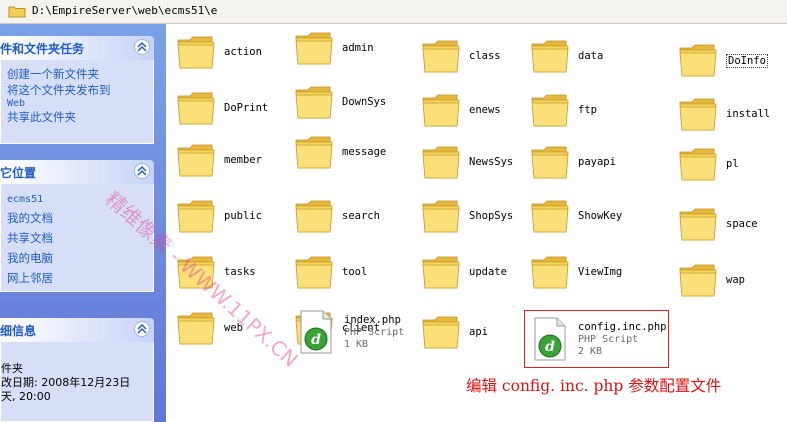 The image size is (787, 422). What do you see at coordinates (742, 224) in the screenshot?
I see `folder-name: space` at bounding box center [742, 224].